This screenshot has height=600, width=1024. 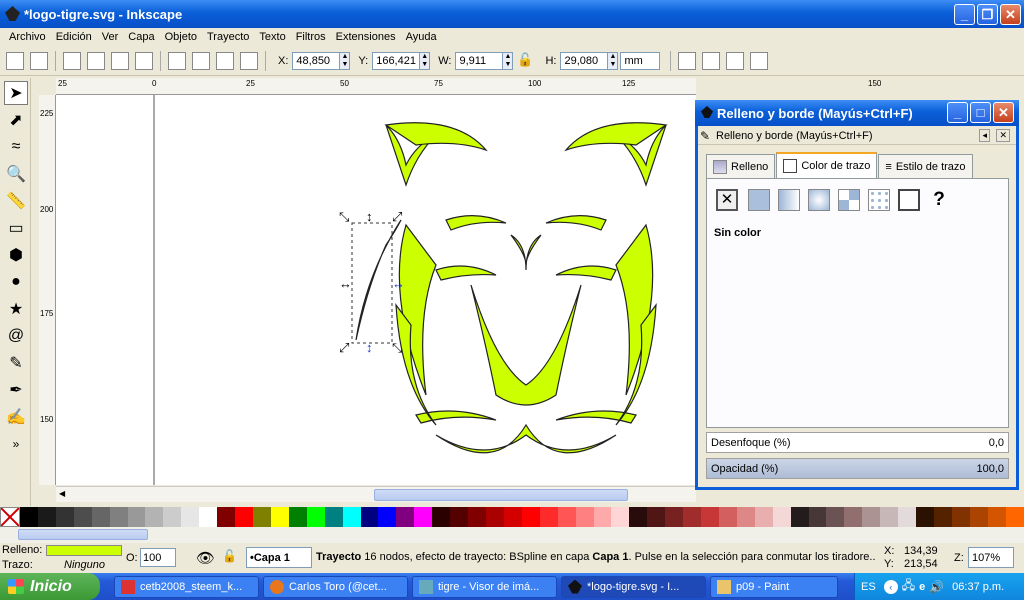 What do you see at coordinates (984, 135) in the screenshot?
I see `dock-icon: ◂` at bounding box center [984, 135].